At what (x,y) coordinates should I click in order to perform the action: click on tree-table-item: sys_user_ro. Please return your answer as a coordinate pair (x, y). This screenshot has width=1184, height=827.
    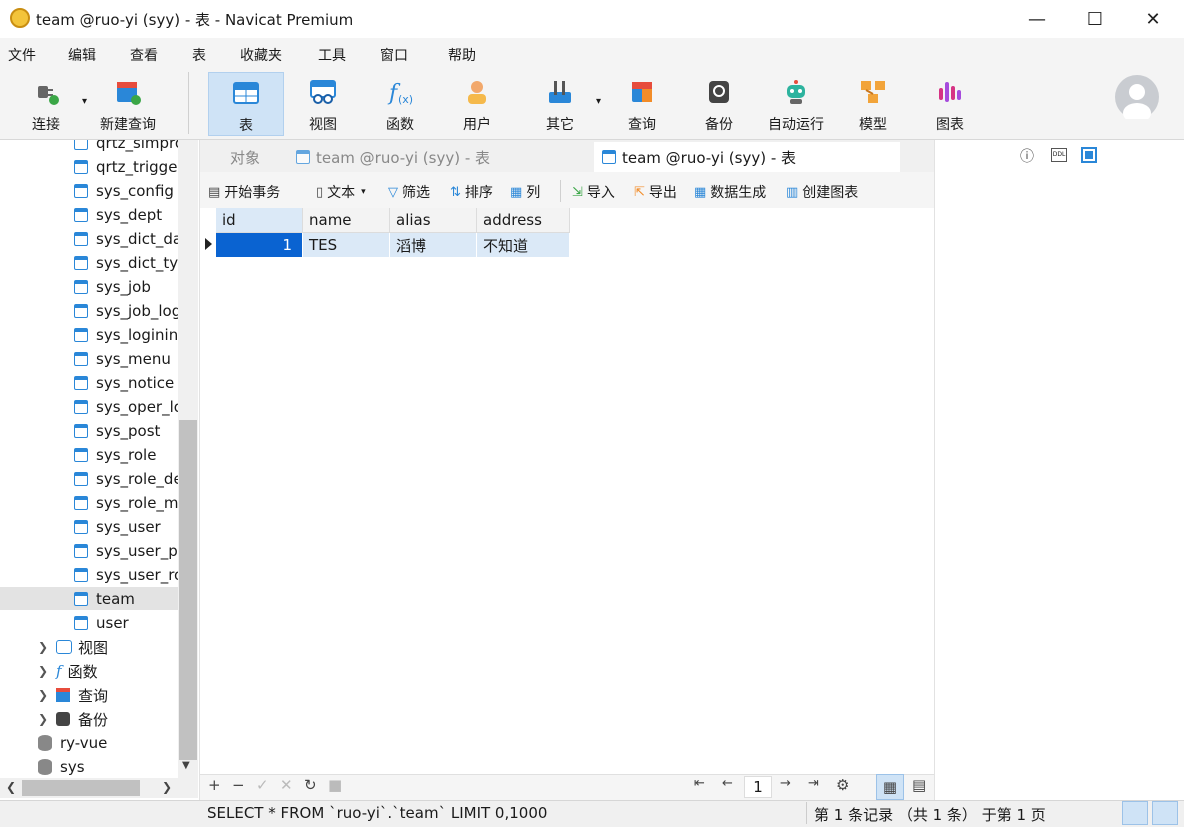
    Looking at the image, I should click on (127, 575).